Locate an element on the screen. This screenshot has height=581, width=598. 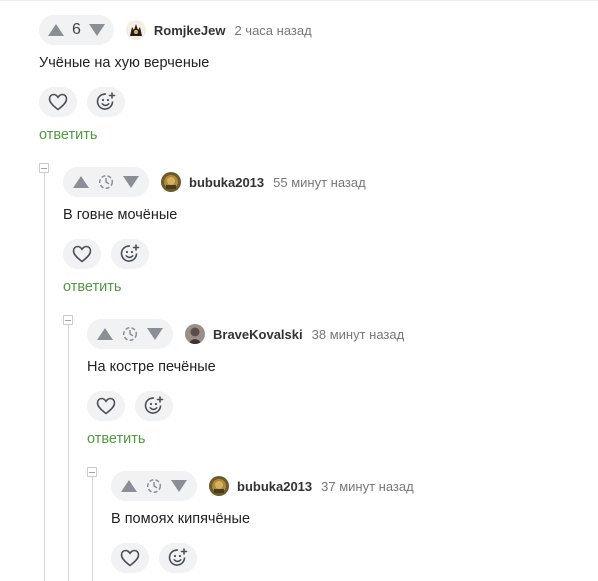
top-divider is located at coordinates (299, 0).